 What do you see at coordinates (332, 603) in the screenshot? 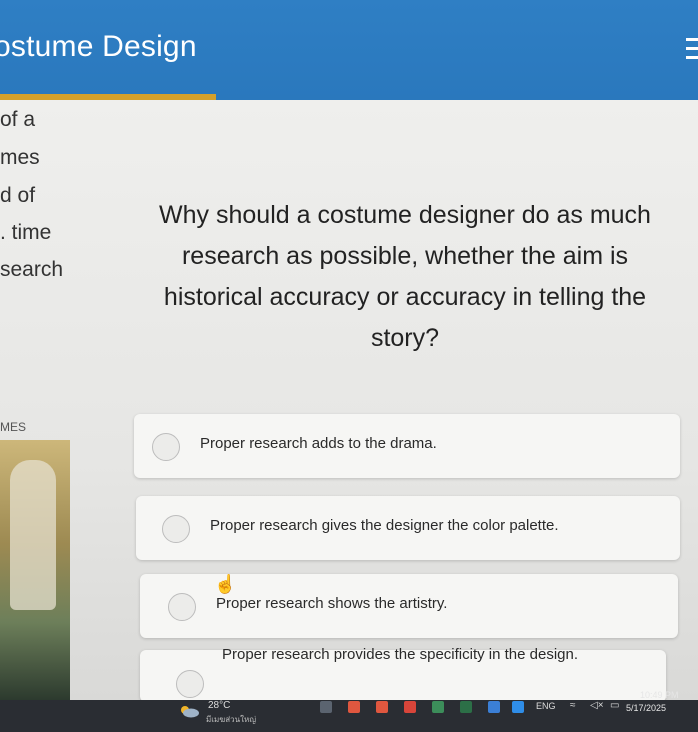
I see `answer-label: Proper research shows the artistry.` at bounding box center [332, 603].